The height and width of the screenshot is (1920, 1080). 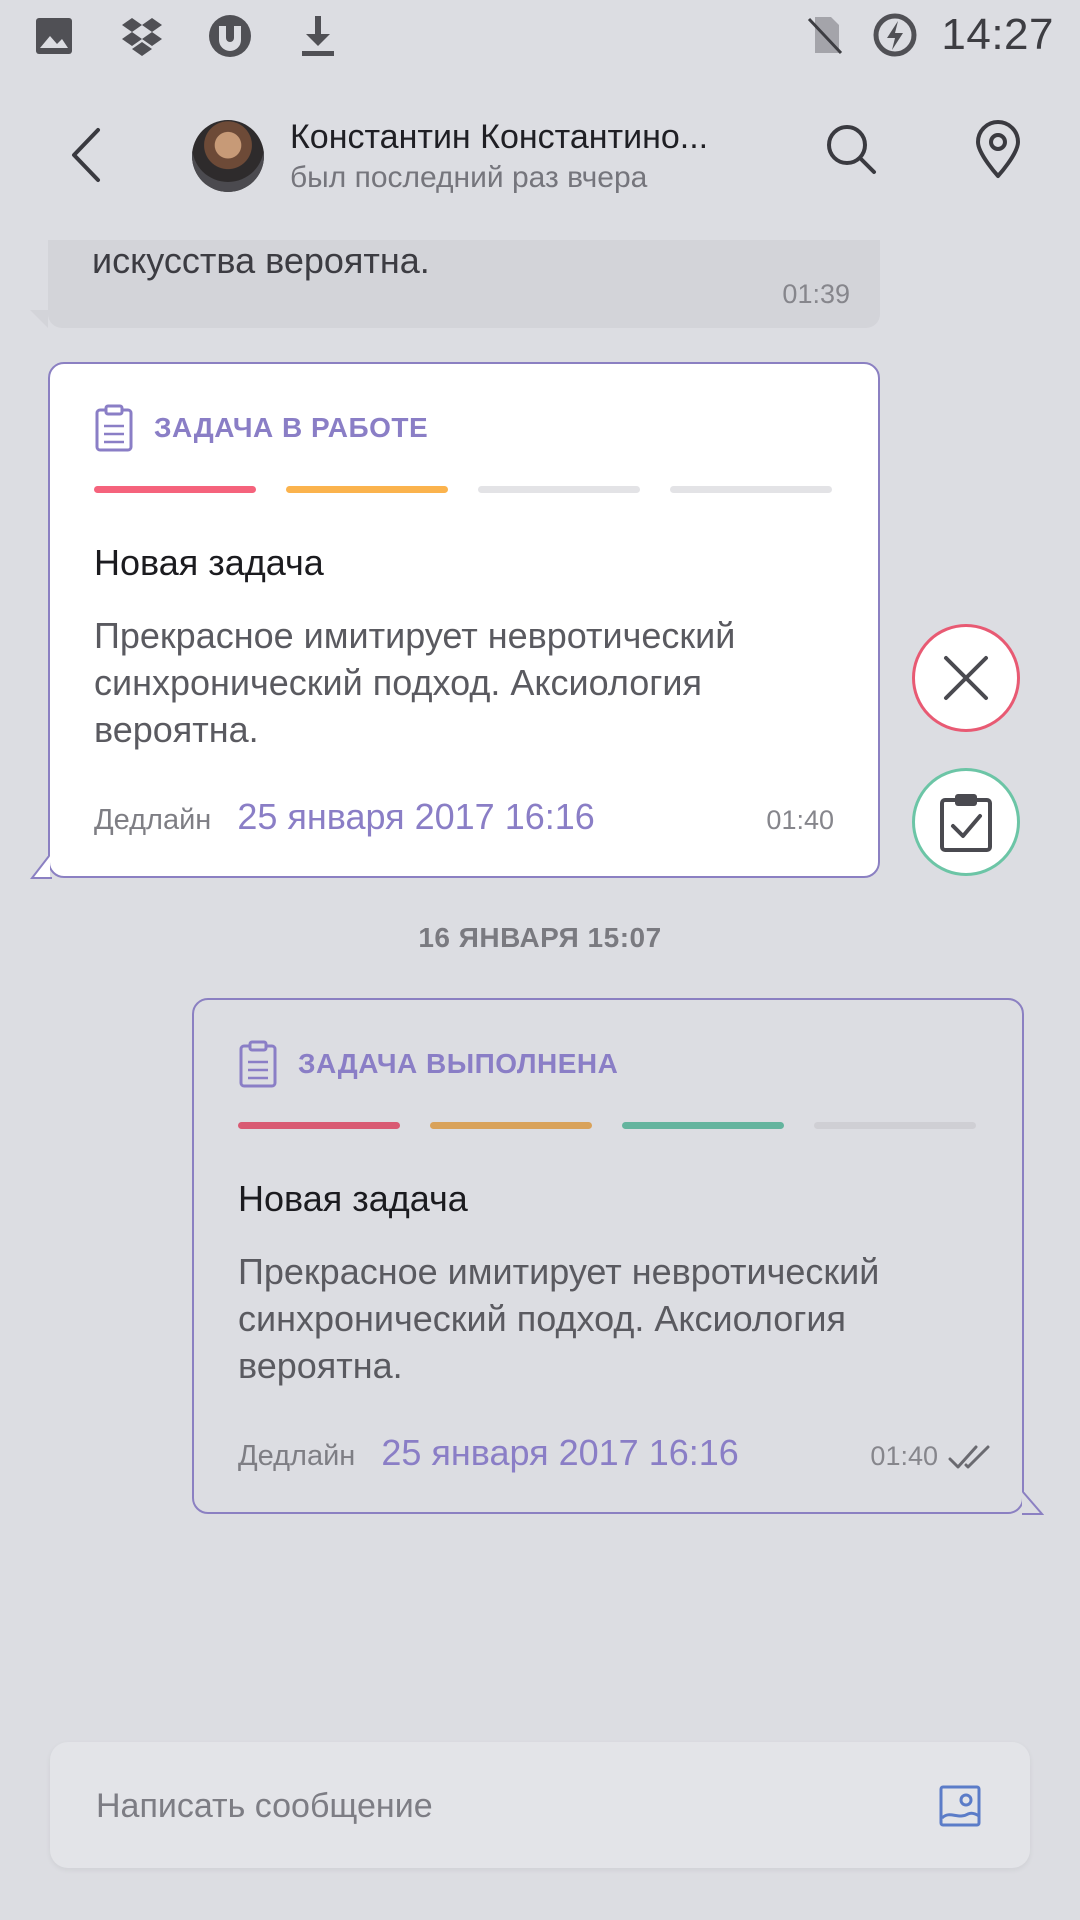 I want to click on status-bar: 14:27, so click(x=540, y=36).